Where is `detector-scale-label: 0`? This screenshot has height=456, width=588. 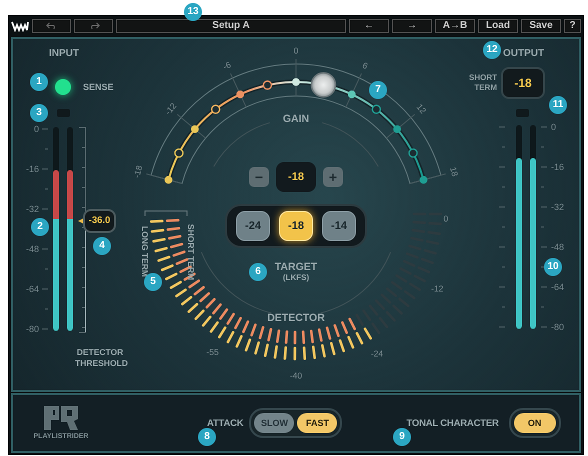 detector-scale-label: 0 is located at coordinates (446, 218).